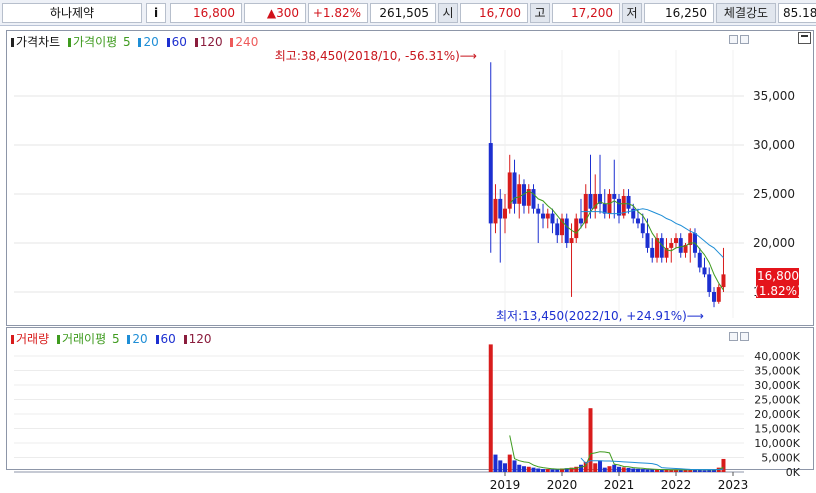  I want to click on volume-ma-label: 거래이평, so click(84, 339).